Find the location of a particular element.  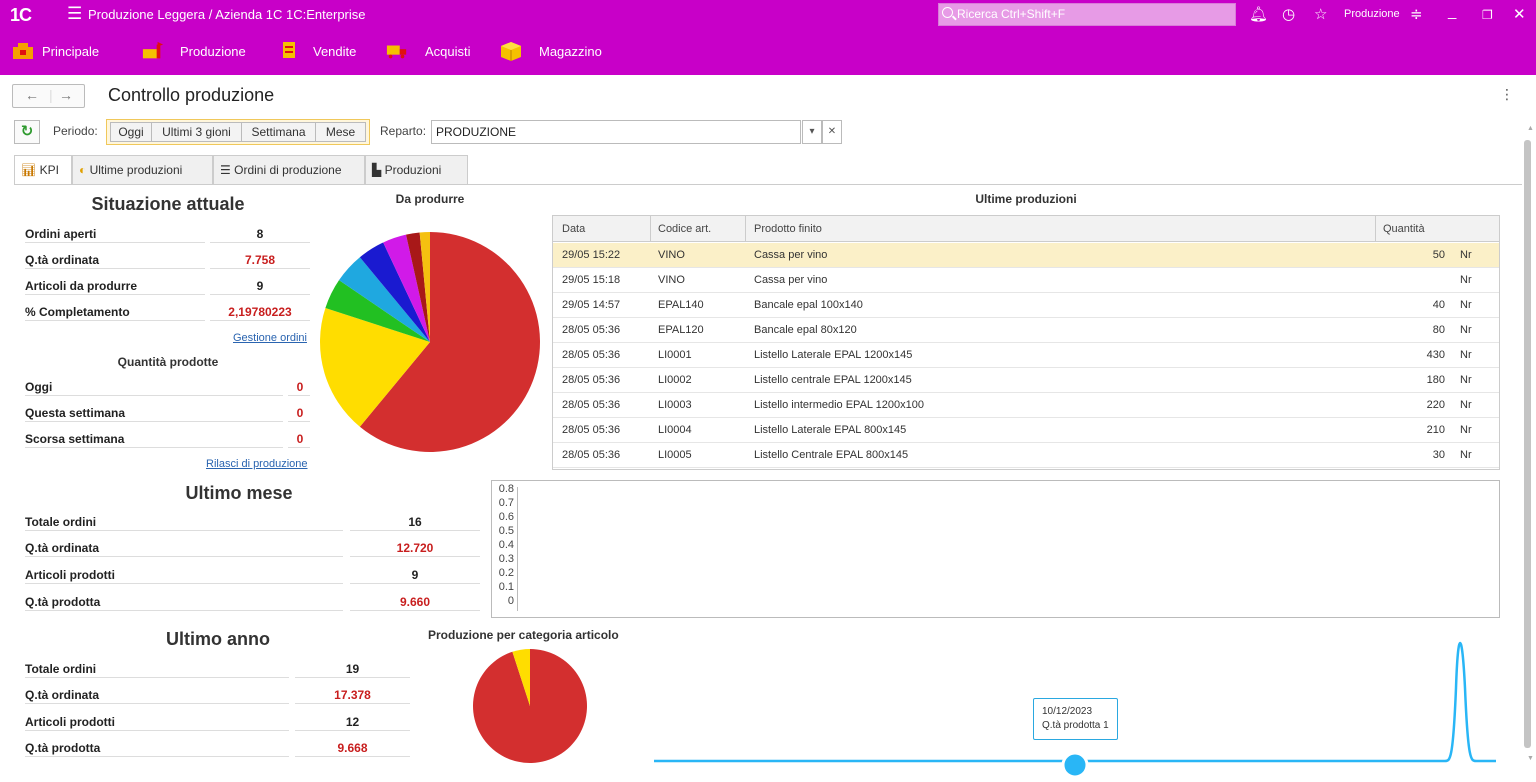

menu-item-vendite: Vendite is located at coordinates (334, 51).